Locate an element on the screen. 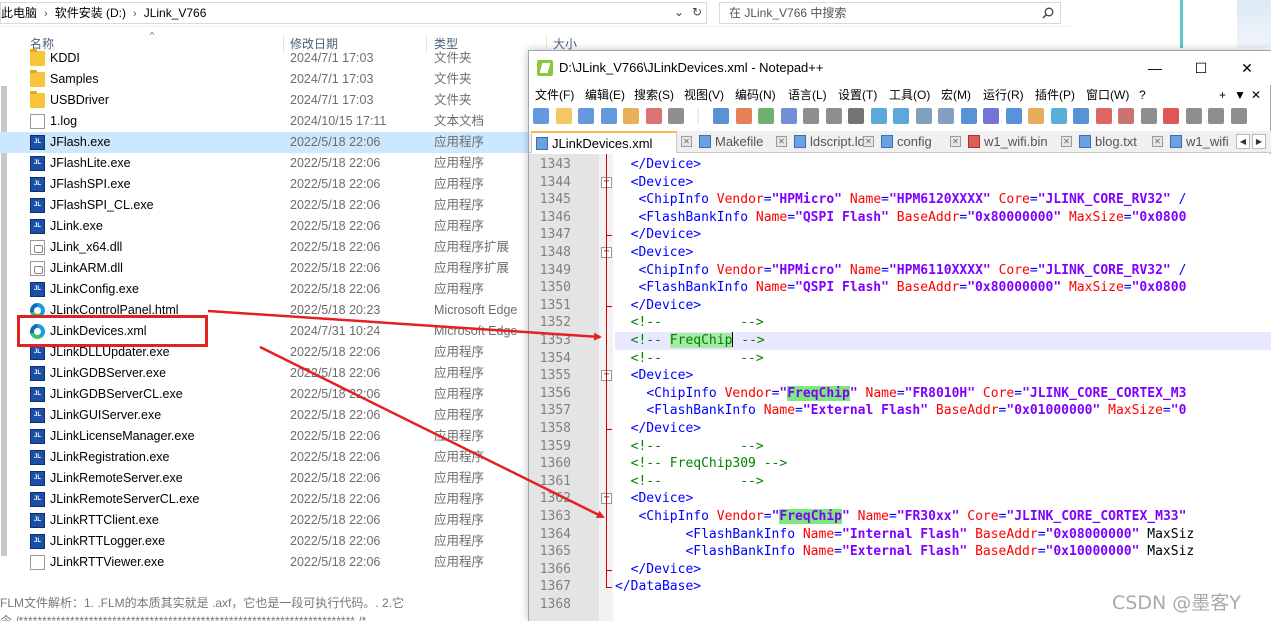  tab-w1-wifi-bin: w1_wifi.bin is located at coordinates (1016, 142).